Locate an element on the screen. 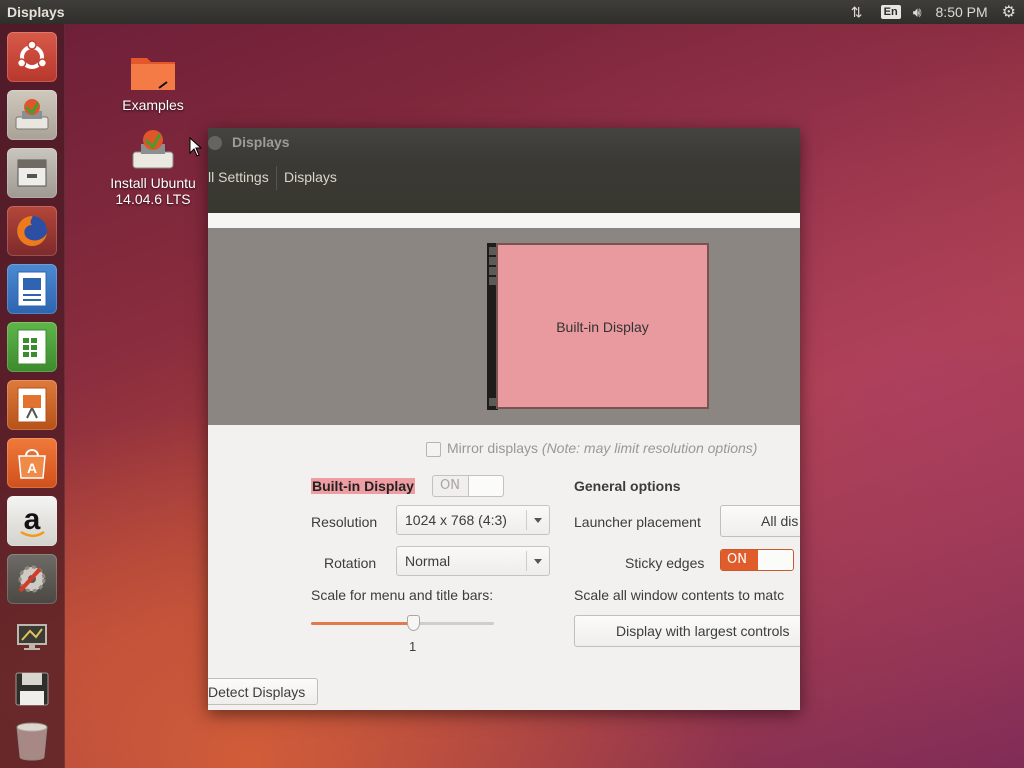  sticky-edges-switch: ON is located at coordinates (757, 560).